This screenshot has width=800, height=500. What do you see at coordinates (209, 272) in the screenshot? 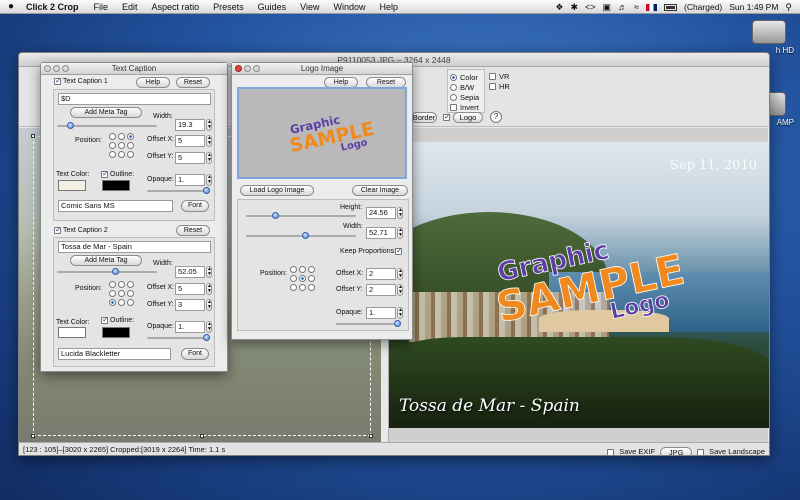
I see `caption2-width-stepper: ▲ ▼` at bounding box center [209, 272].